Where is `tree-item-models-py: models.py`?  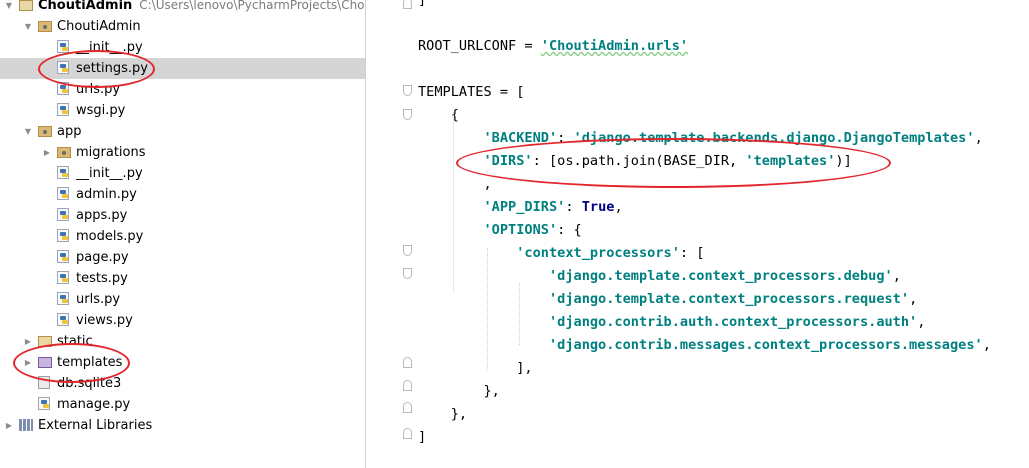
tree-item-models-py: models.py is located at coordinates (182, 236).